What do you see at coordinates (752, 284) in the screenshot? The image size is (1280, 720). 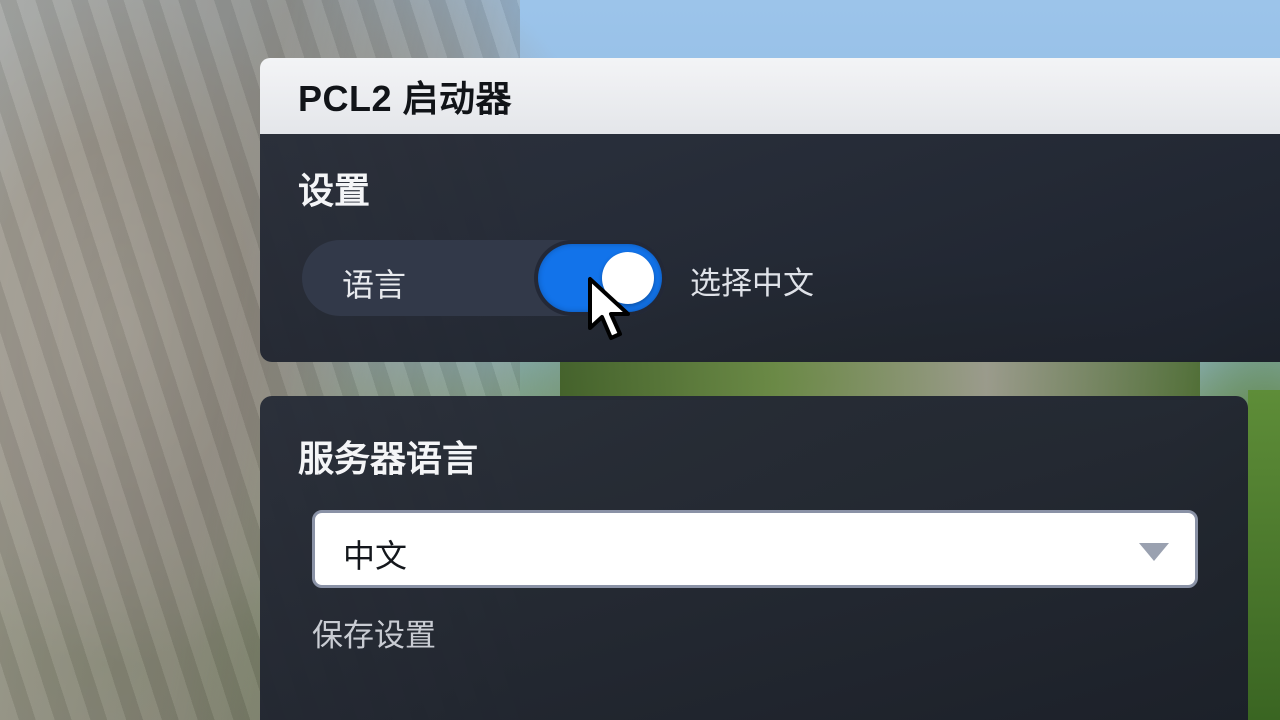 I see `toggle-caption: 选择中文` at bounding box center [752, 284].